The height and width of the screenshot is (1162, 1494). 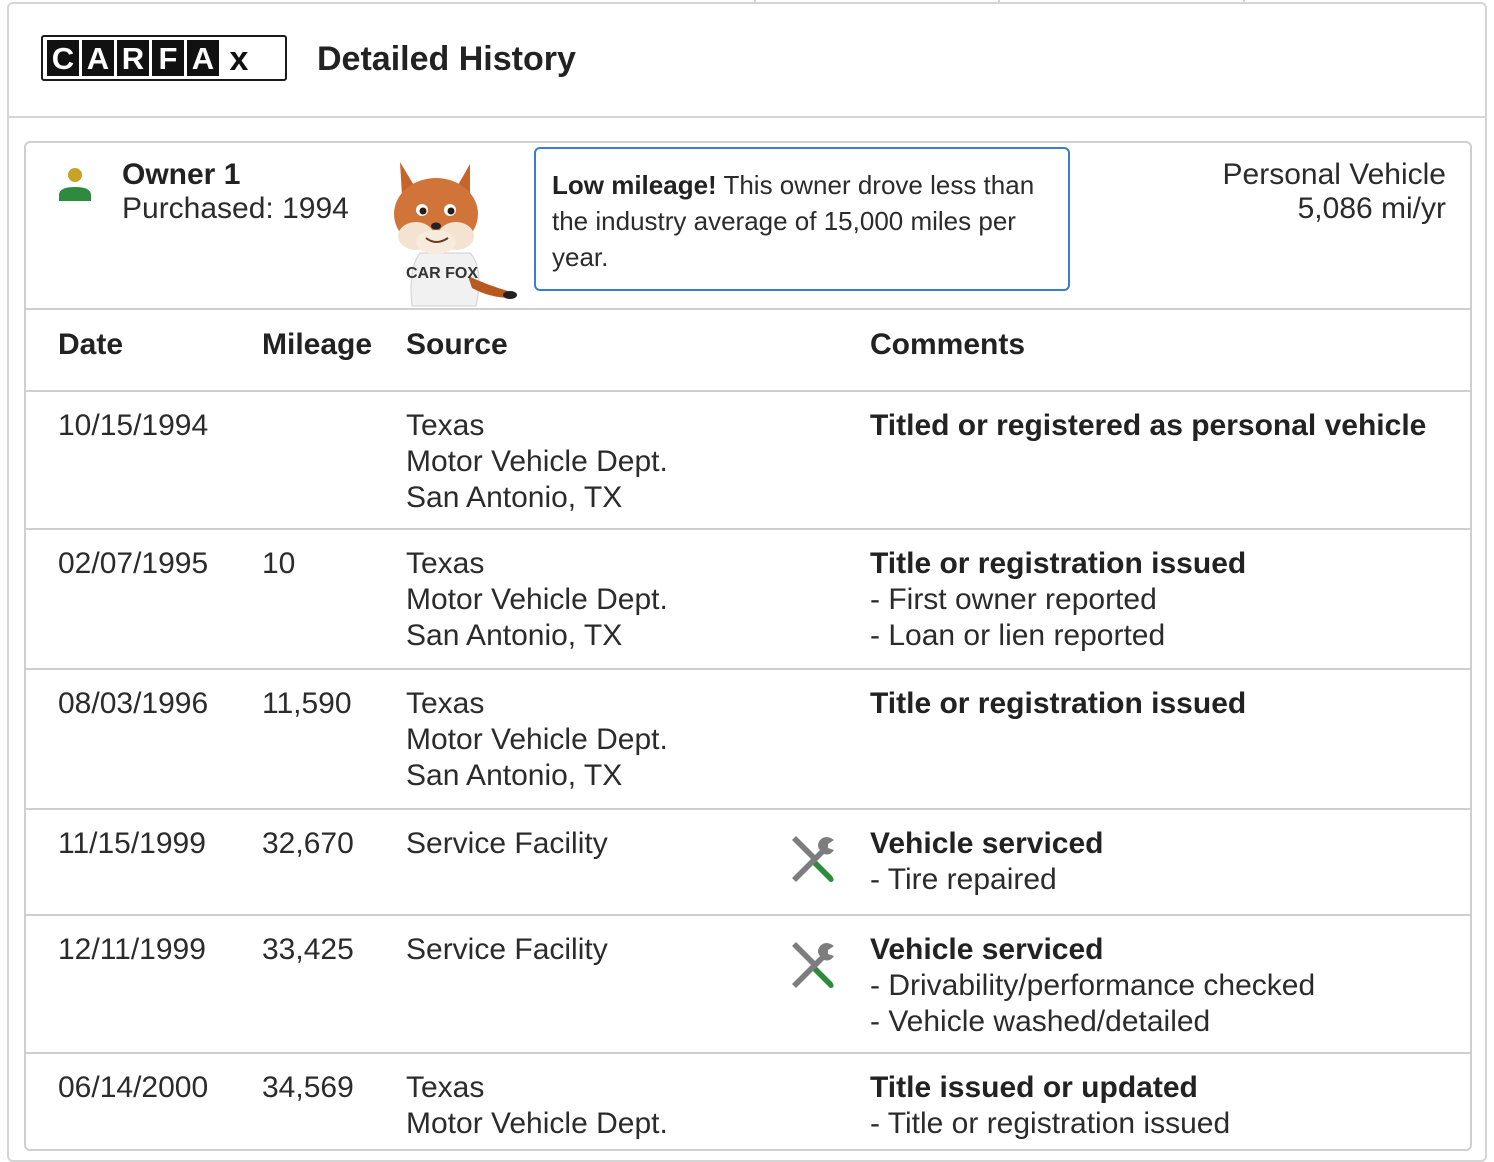 I want to click on row-mileage: 33,425, so click(x=308, y=949).